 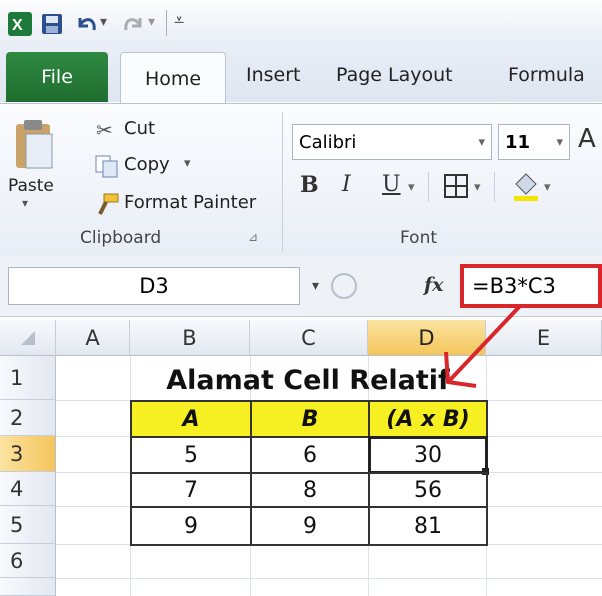 I want to click on annotation-arrow-icon, so click(x=483, y=346).